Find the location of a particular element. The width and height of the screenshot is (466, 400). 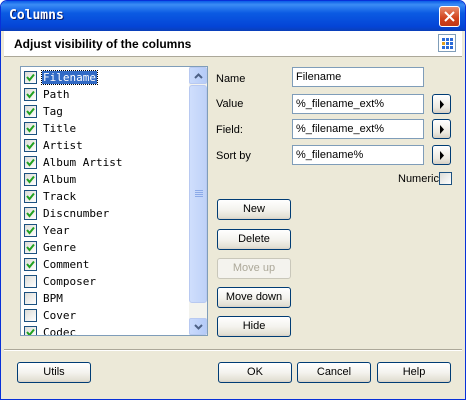

close-button is located at coordinates (449, 16).